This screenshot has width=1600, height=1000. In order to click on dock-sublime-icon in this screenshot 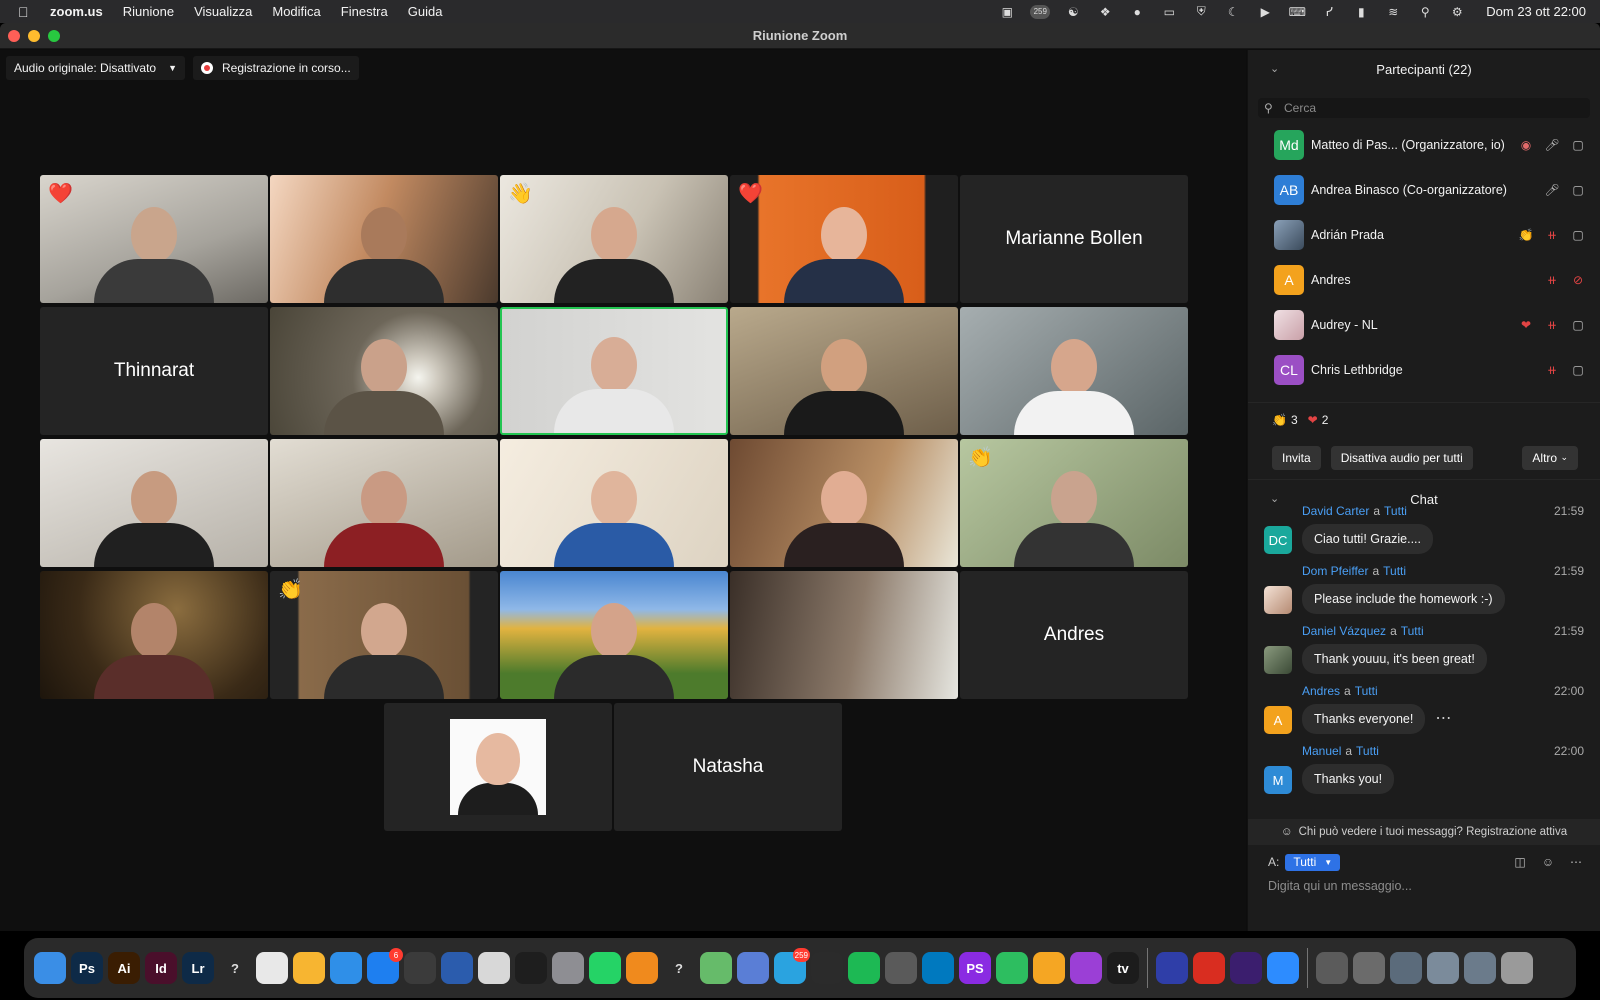, I will do `click(420, 968)`.